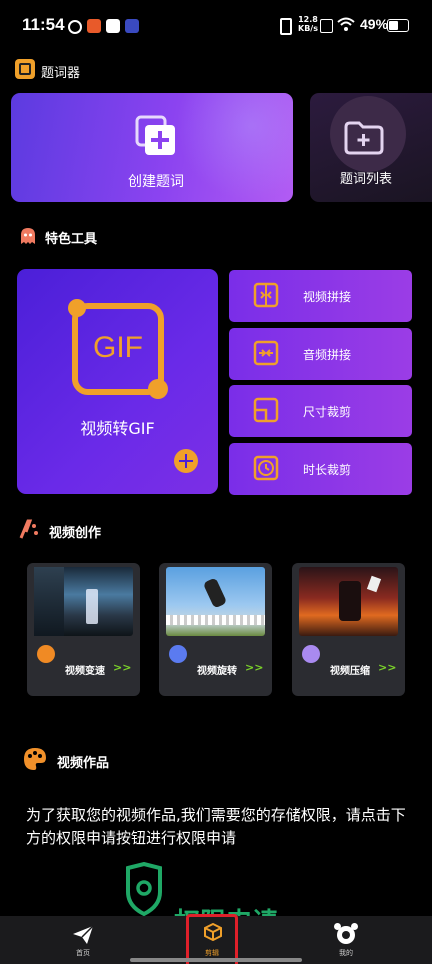  I want to click on shield-icon, so click(144, 889).